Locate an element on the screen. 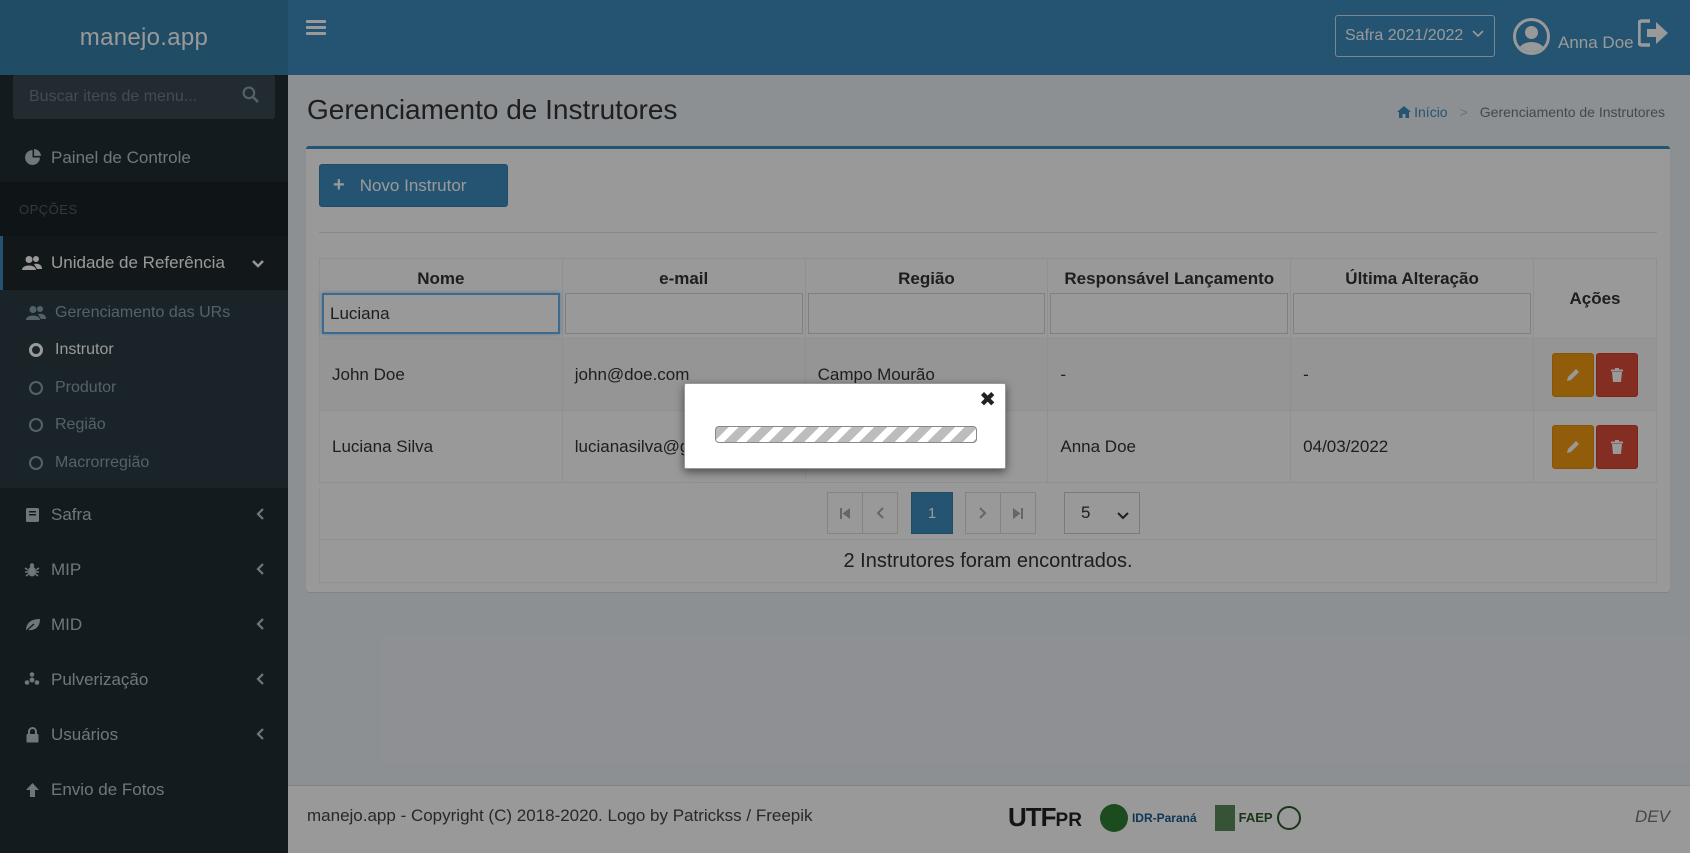  loading-modal: ✖ is located at coordinates (845, 426).